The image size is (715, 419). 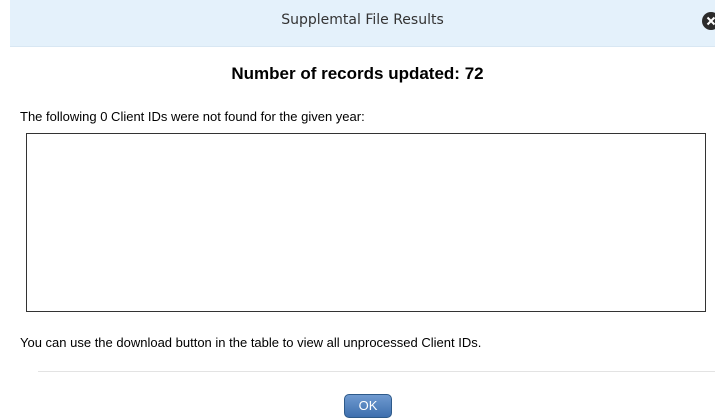 I want to click on footer-divider, so click(x=376, y=371).